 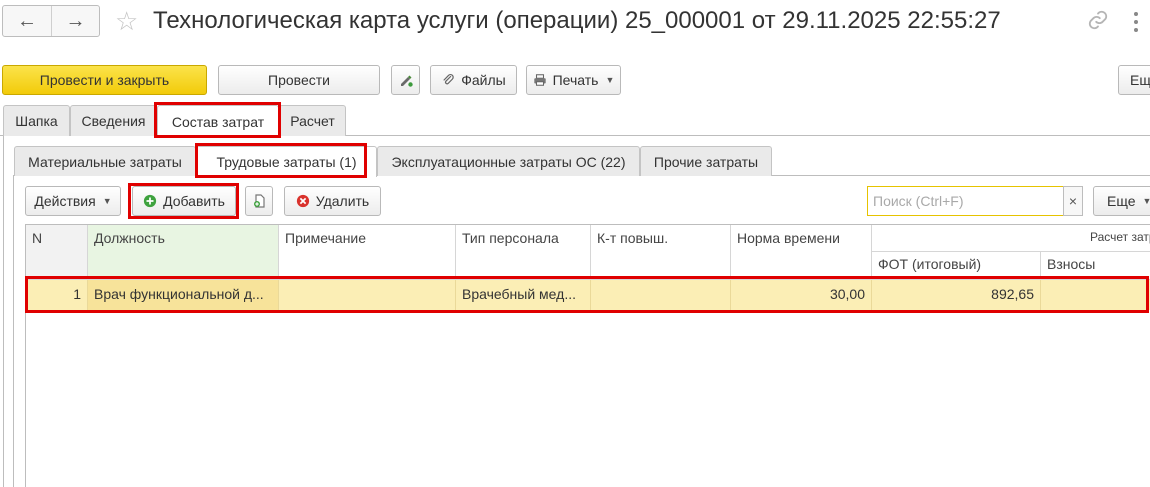 I want to click on column-header-staff-type: Тип персонала, so click(x=523, y=252).